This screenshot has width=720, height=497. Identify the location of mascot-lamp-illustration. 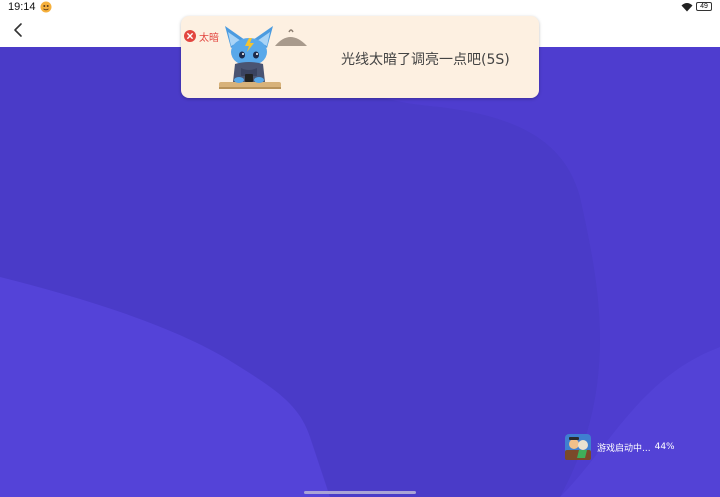
(263, 57).